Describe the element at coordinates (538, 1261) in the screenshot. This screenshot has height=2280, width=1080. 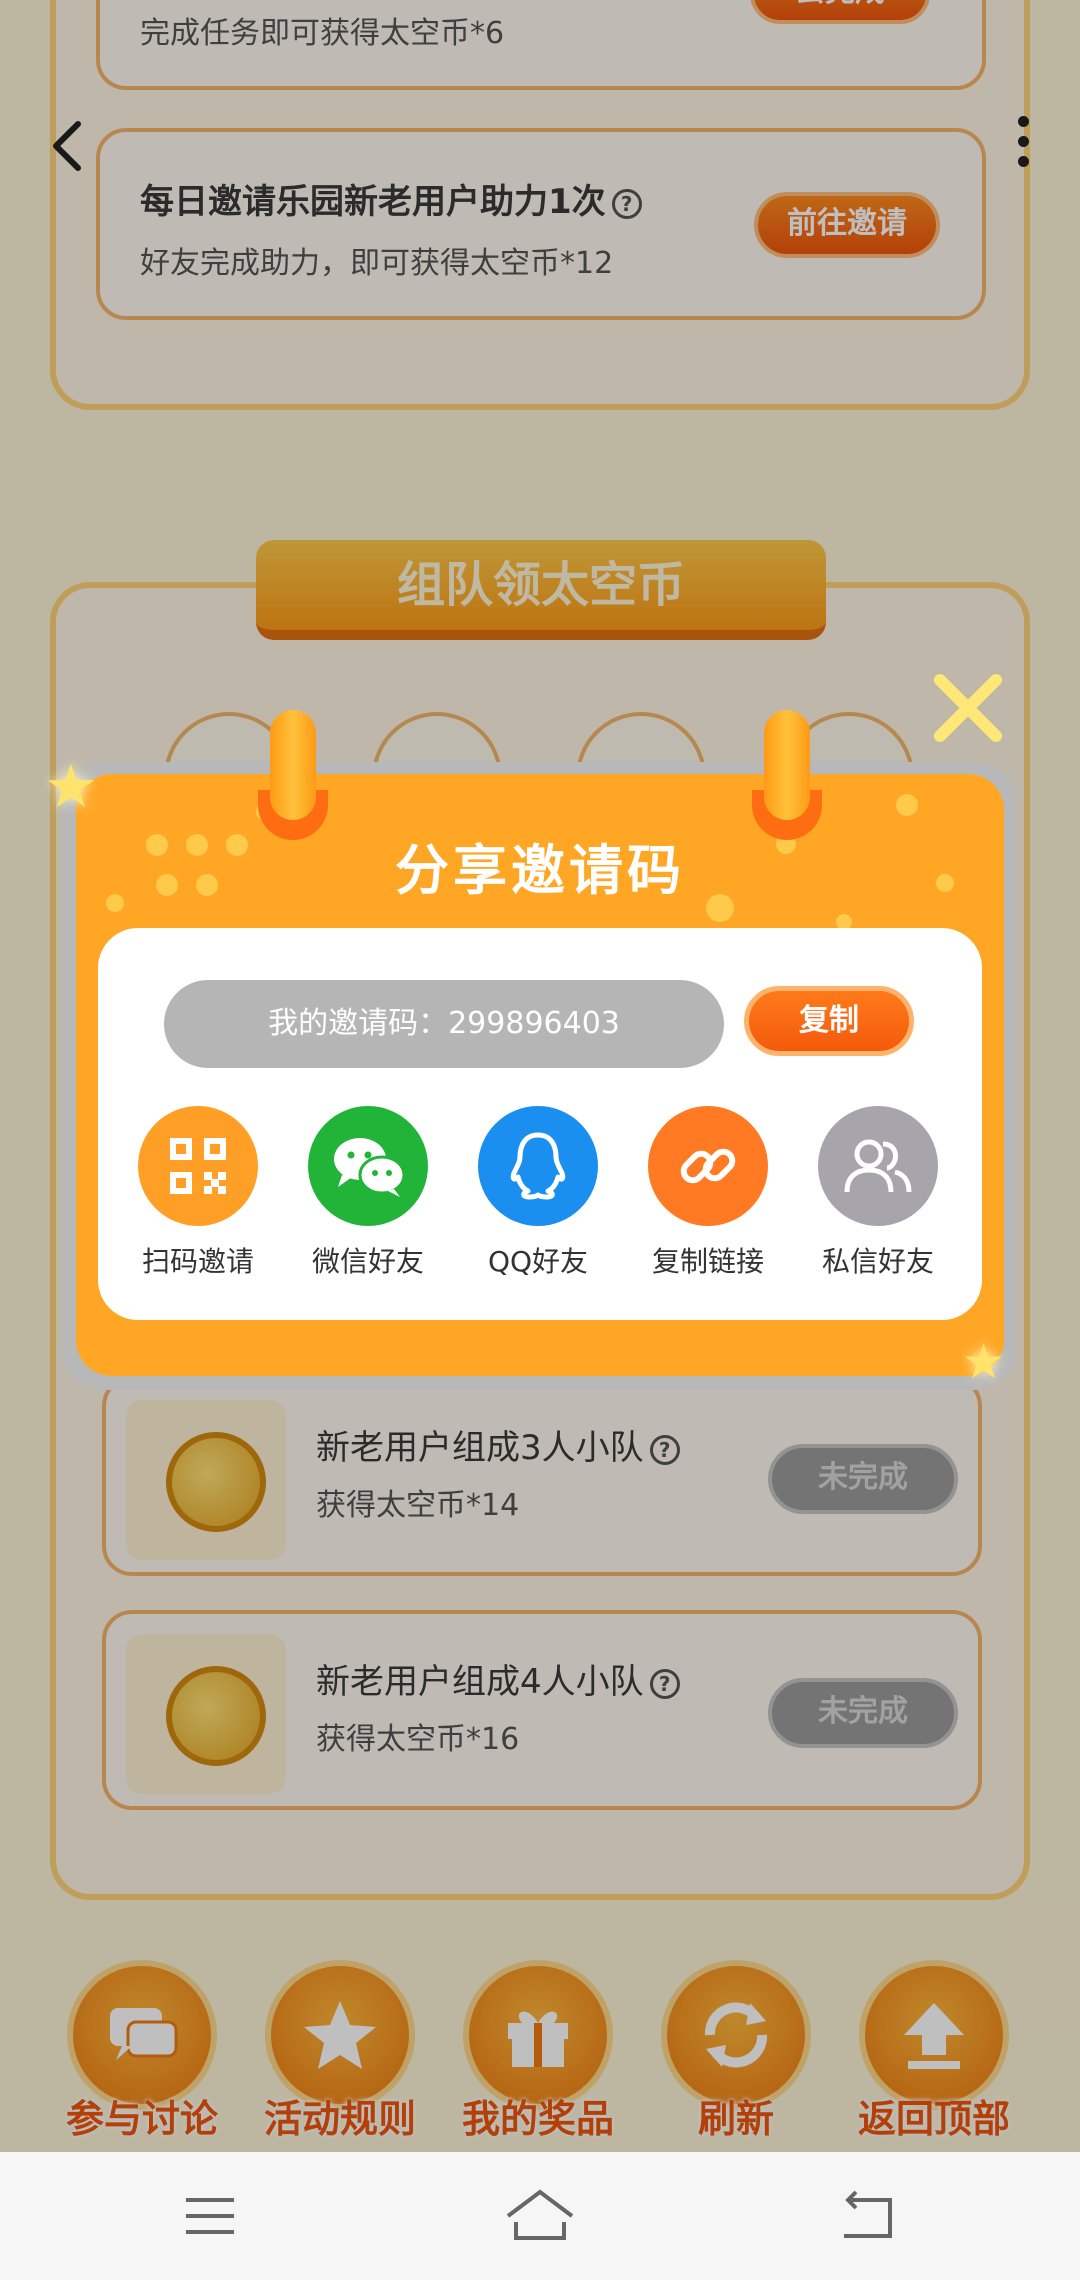
I see `share-label: QQ好友` at that location.